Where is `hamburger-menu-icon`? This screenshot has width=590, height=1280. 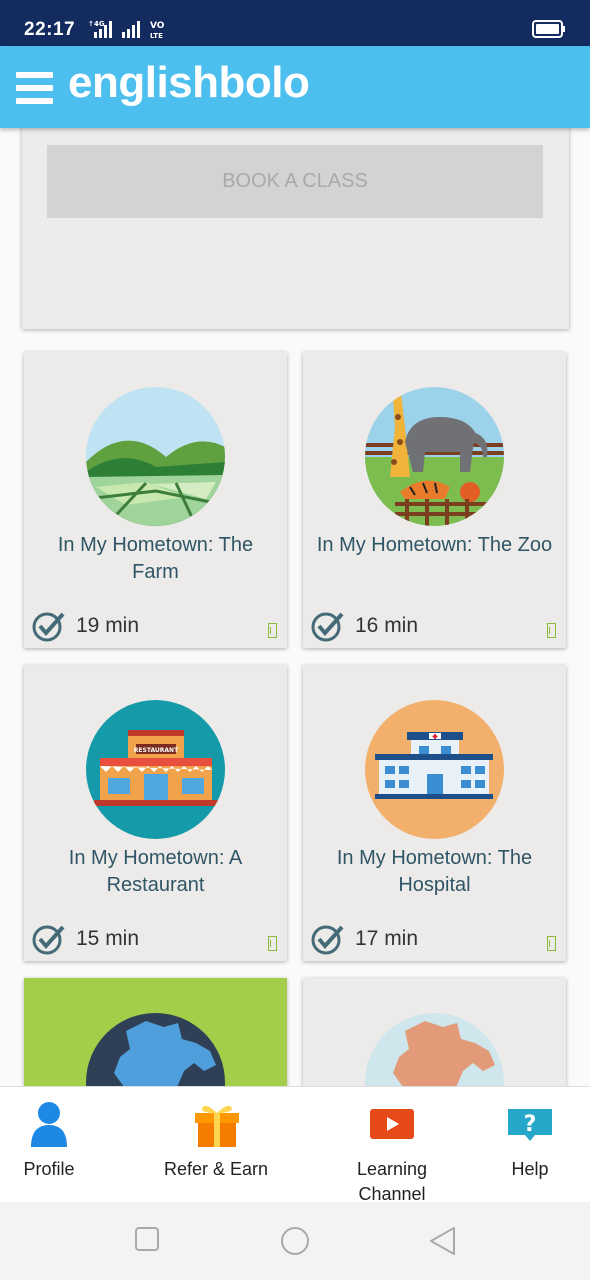
hamburger-menu-icon is located at coordinates (34, 88).